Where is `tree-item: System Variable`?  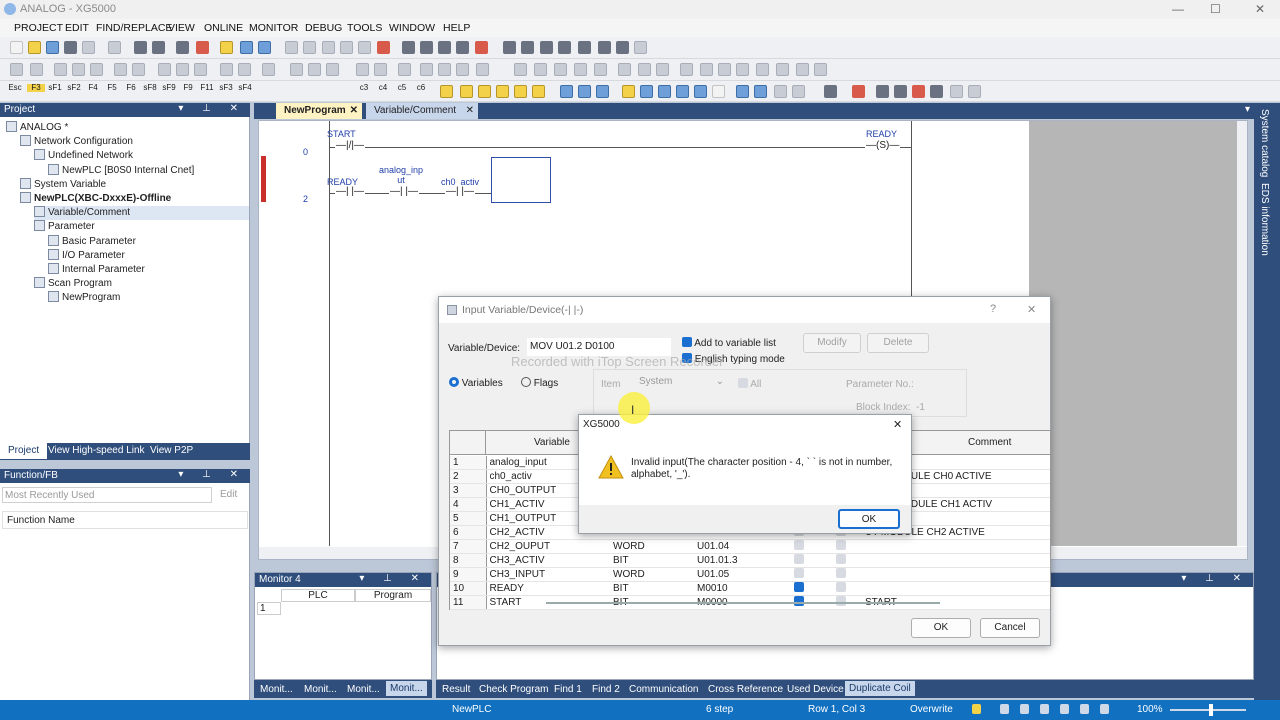
tree-item: System Variable is located at coordinates (134, 184).